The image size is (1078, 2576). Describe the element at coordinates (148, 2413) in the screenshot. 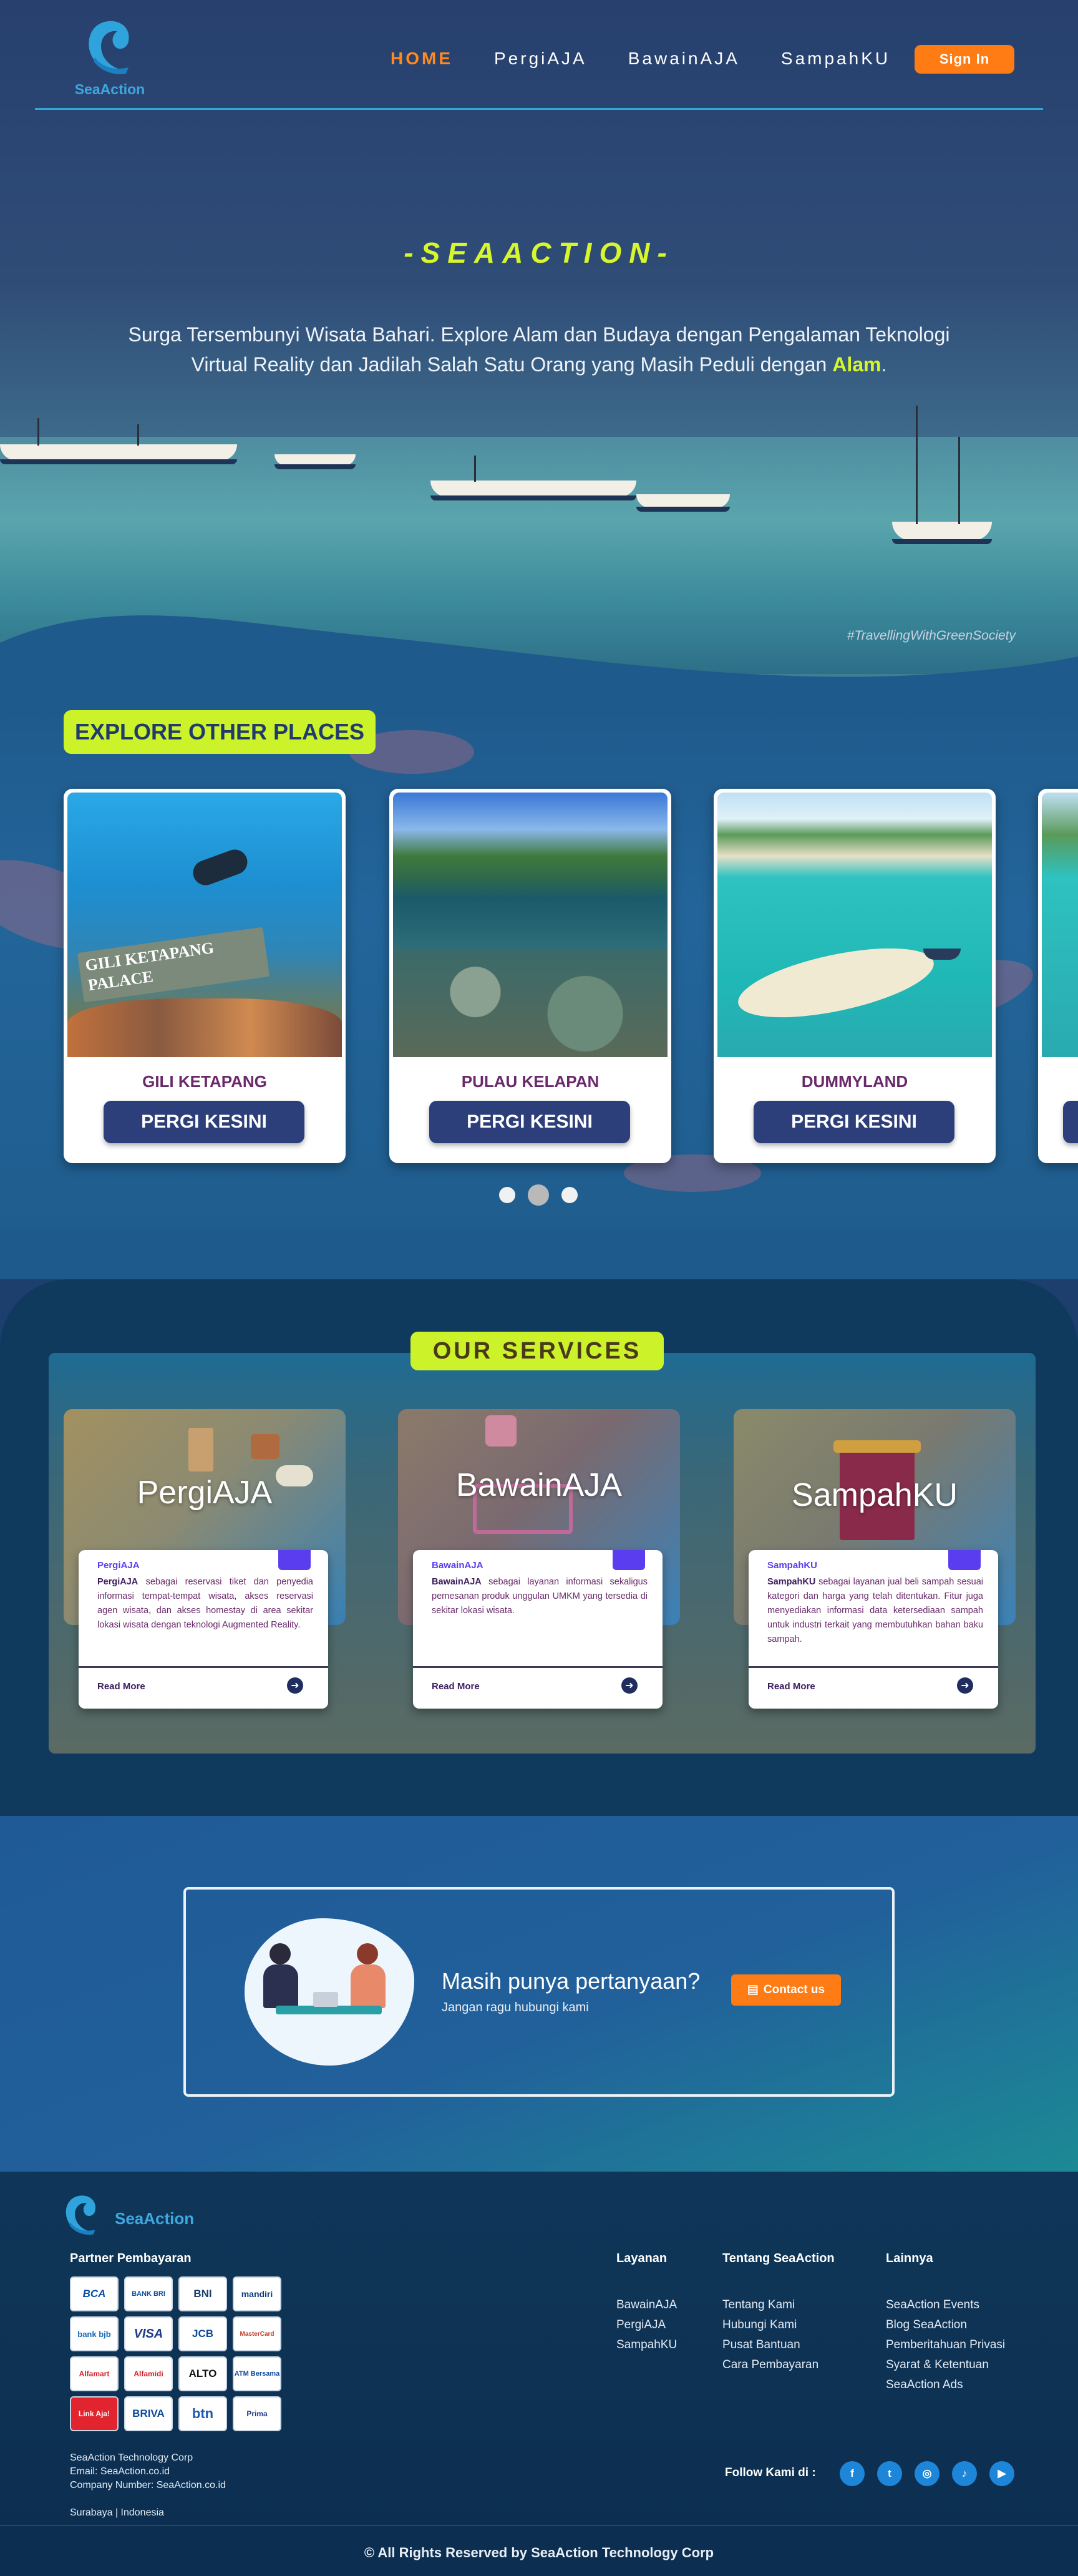

I see `payment-logo-briva: BRIVA` at that location.